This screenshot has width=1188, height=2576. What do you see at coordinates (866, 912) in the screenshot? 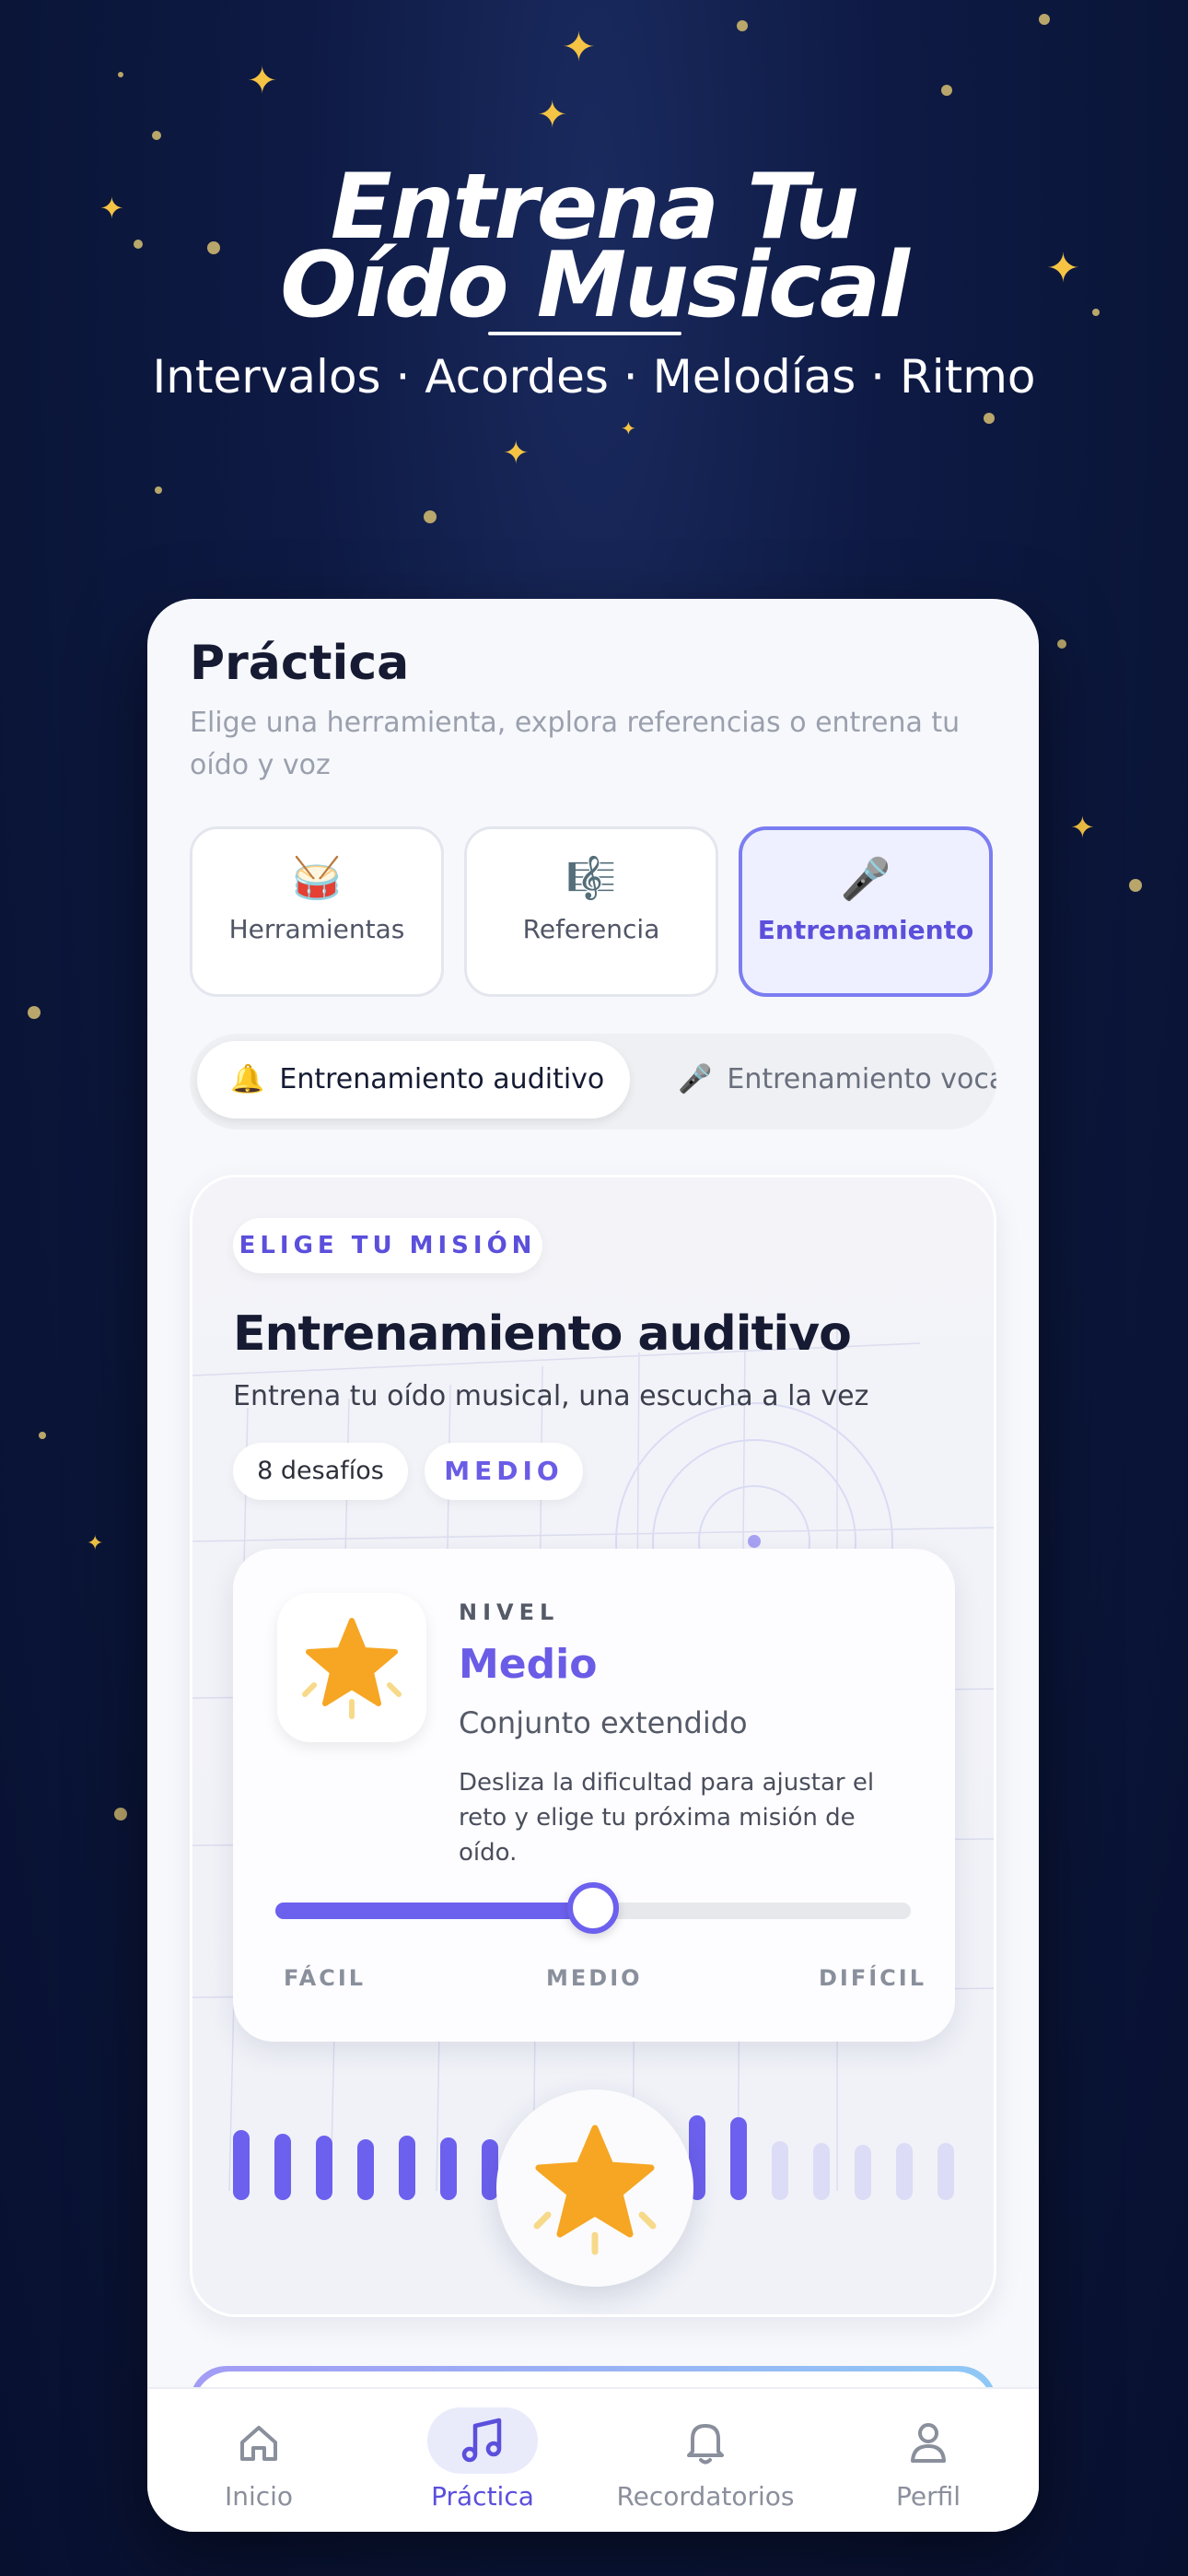
I see `segment-entrenamiento: 🎤 Entrenamiento` at bounding box center [866, 912].